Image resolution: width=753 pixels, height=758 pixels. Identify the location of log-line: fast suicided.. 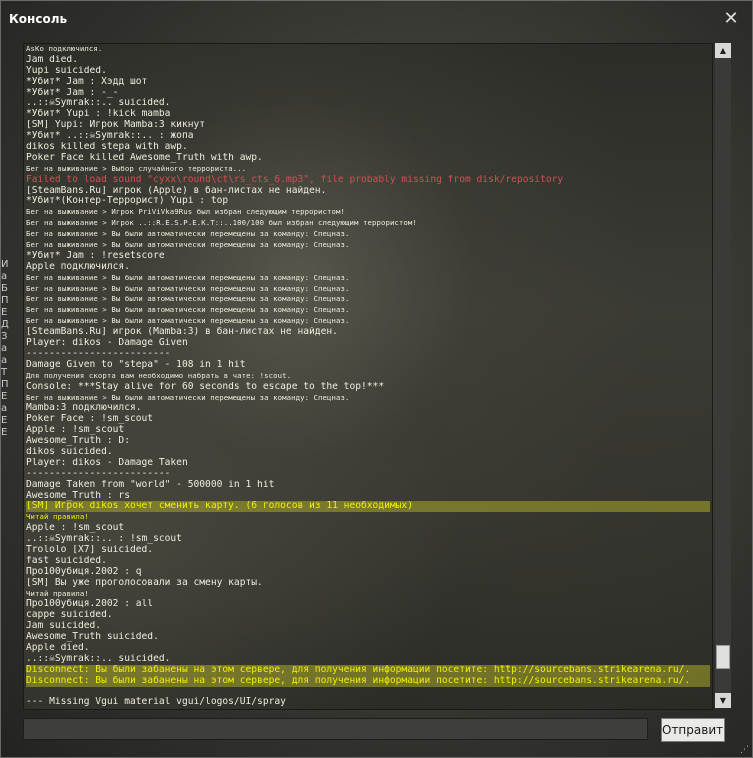
(66, 560).